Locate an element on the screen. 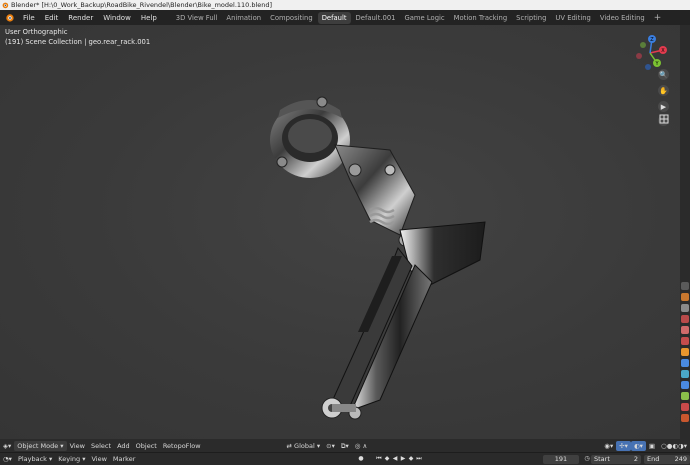 The height and width of the screenshot is (465, 690). preview-range-icon: ◷ is located at coordinates (587, 459).